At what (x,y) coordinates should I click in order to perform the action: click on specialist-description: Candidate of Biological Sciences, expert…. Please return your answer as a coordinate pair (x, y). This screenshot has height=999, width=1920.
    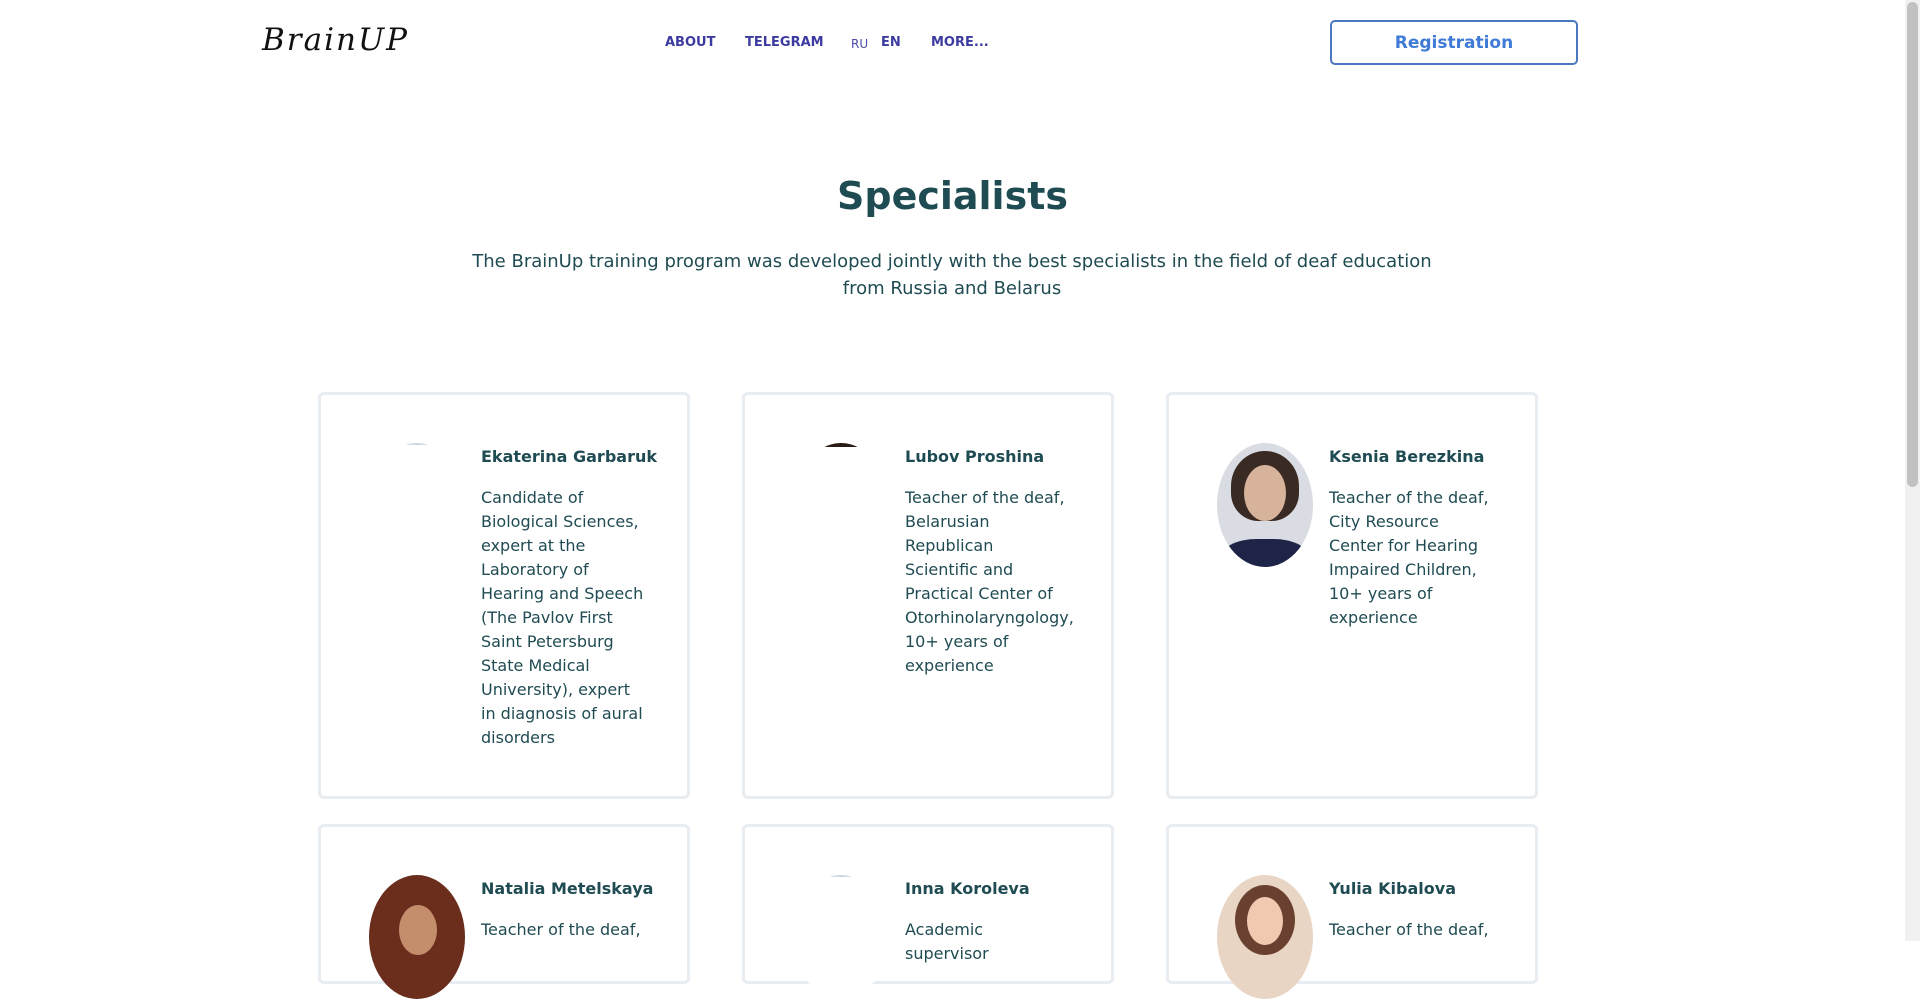
    Looking at the image, I should click on (562, 617).